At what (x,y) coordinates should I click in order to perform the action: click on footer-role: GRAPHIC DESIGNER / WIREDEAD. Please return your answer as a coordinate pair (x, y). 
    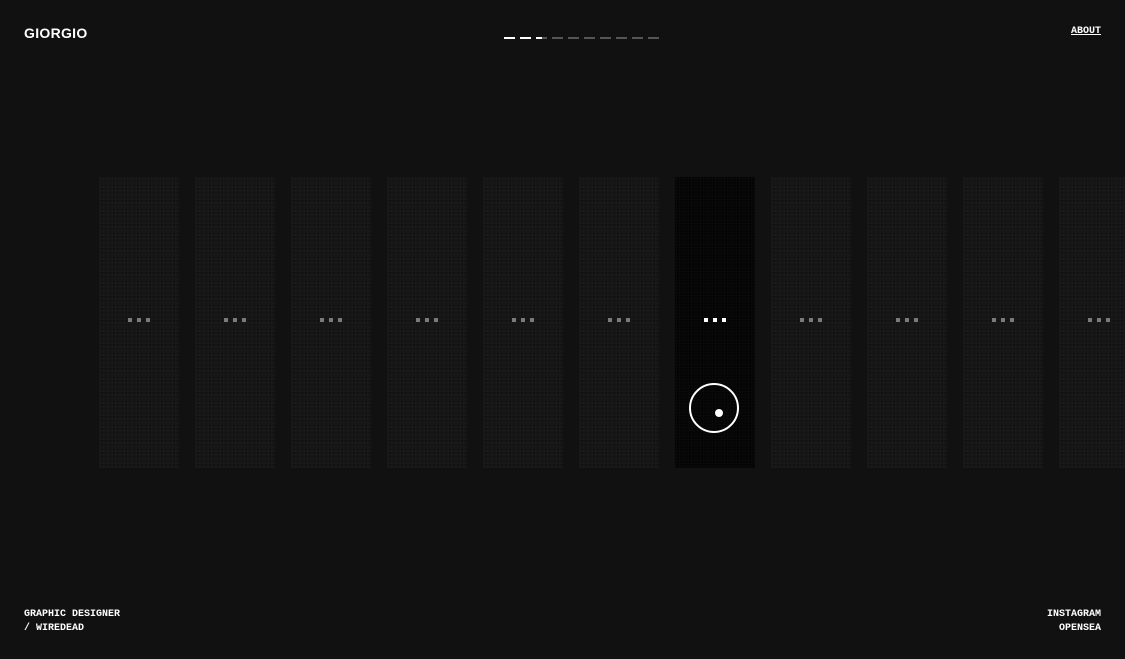
    Looking at the image, I should click on (72, 622).